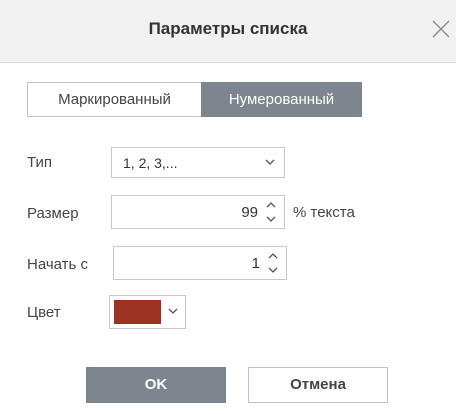 This screenshot has width=456, height=414. Describe the element at coordinates (281, 99) in the screenshot. I see `tab-numbered: Нумерованный` at that location.